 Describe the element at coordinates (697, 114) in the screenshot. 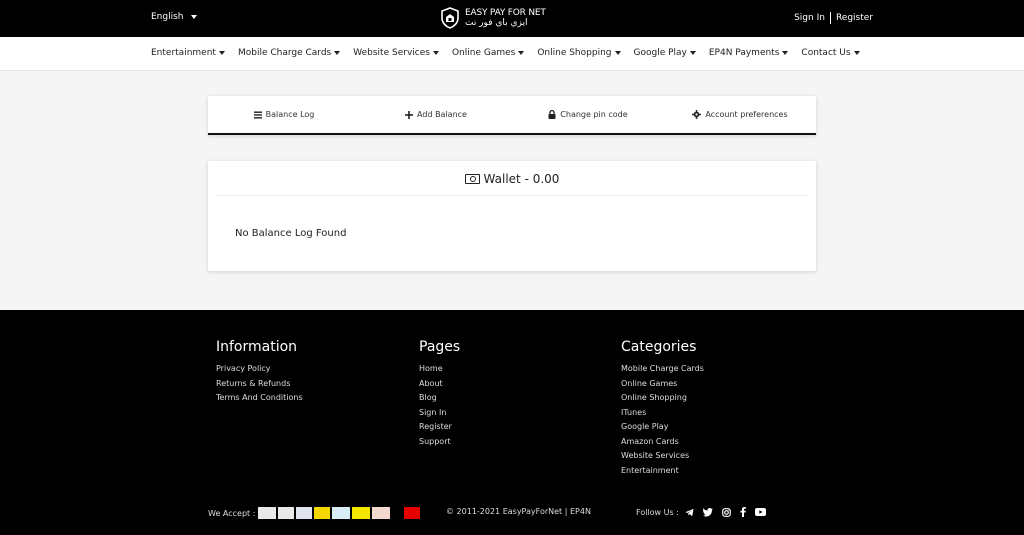

I see `gear-icon` at that location.